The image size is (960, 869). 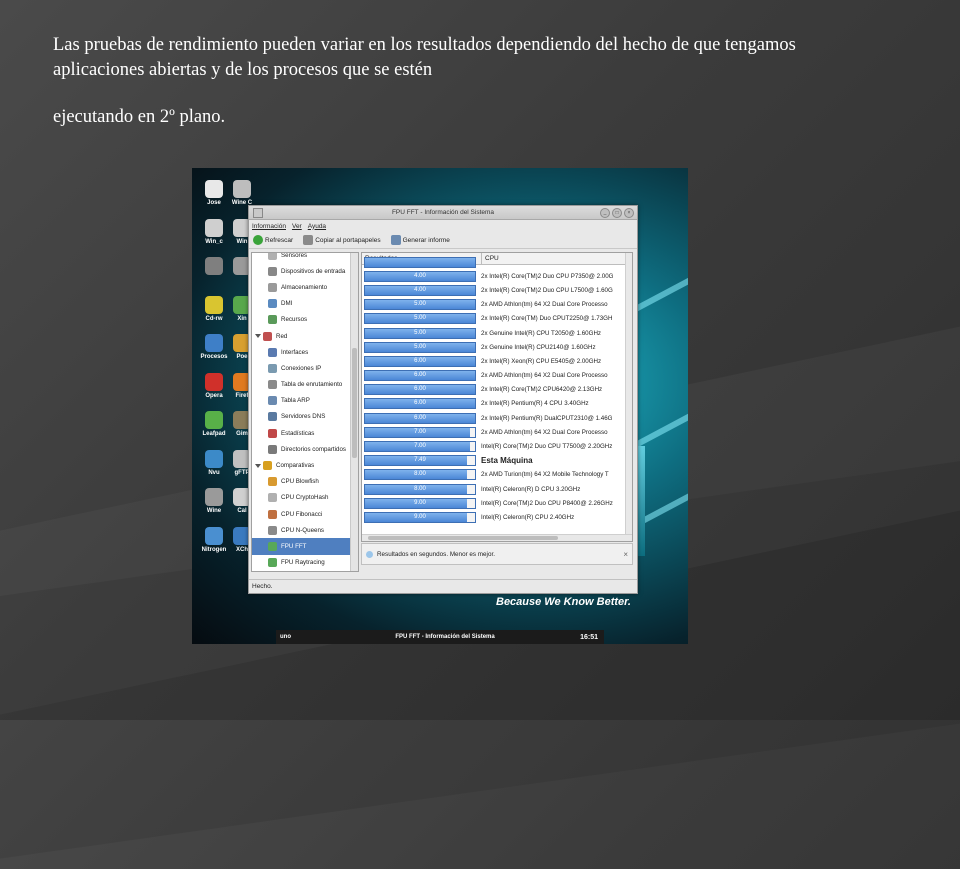 What do you see at coordinates (625, 554) in the screenshot?
I see `close-icon: ×` at bounding box center [625, 554].